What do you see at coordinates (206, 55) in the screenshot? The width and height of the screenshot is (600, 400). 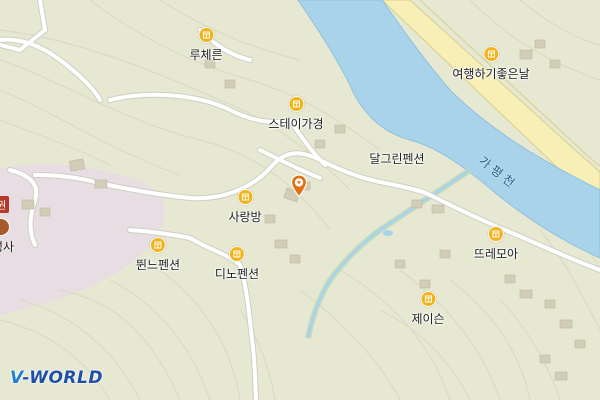 I see `poi-label: 루체른` at bounding box center [206, 55].